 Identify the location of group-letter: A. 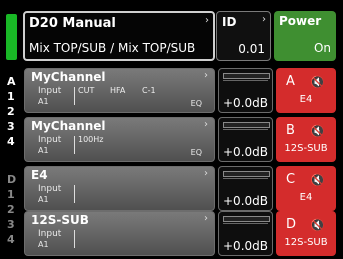
(11, 81).